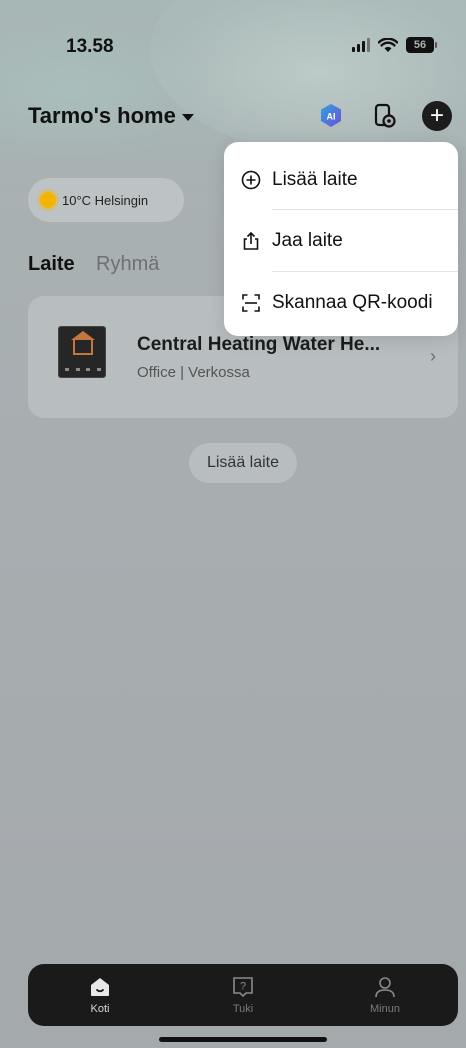 This screenshot has height=1048, width=466. I want to click on nav-item-minun: Minun, so click(385, 995).